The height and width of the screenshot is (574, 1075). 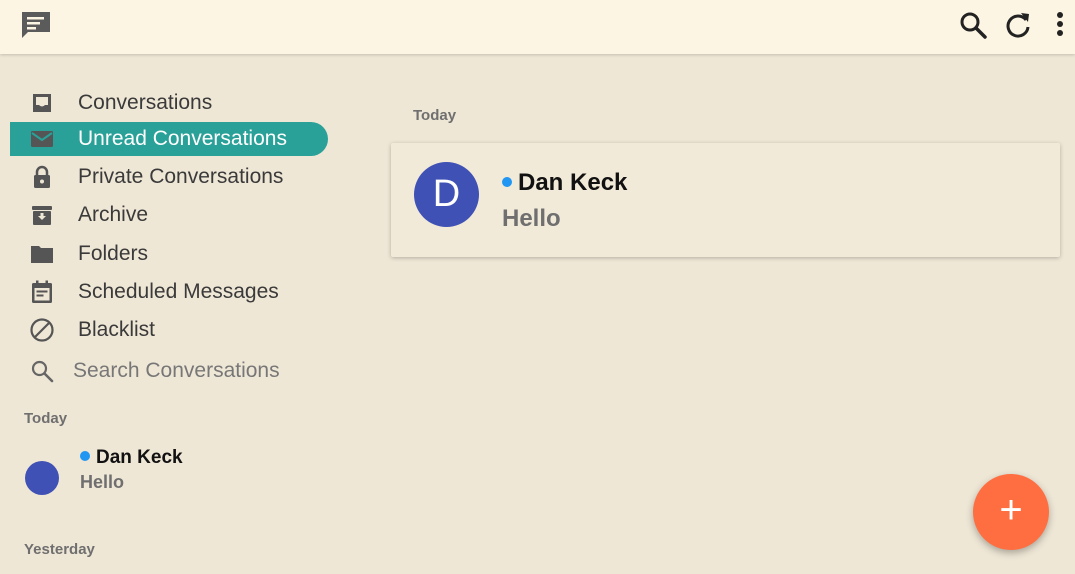 I want to click on plus-icon: +, so click(x=1011, y=510).